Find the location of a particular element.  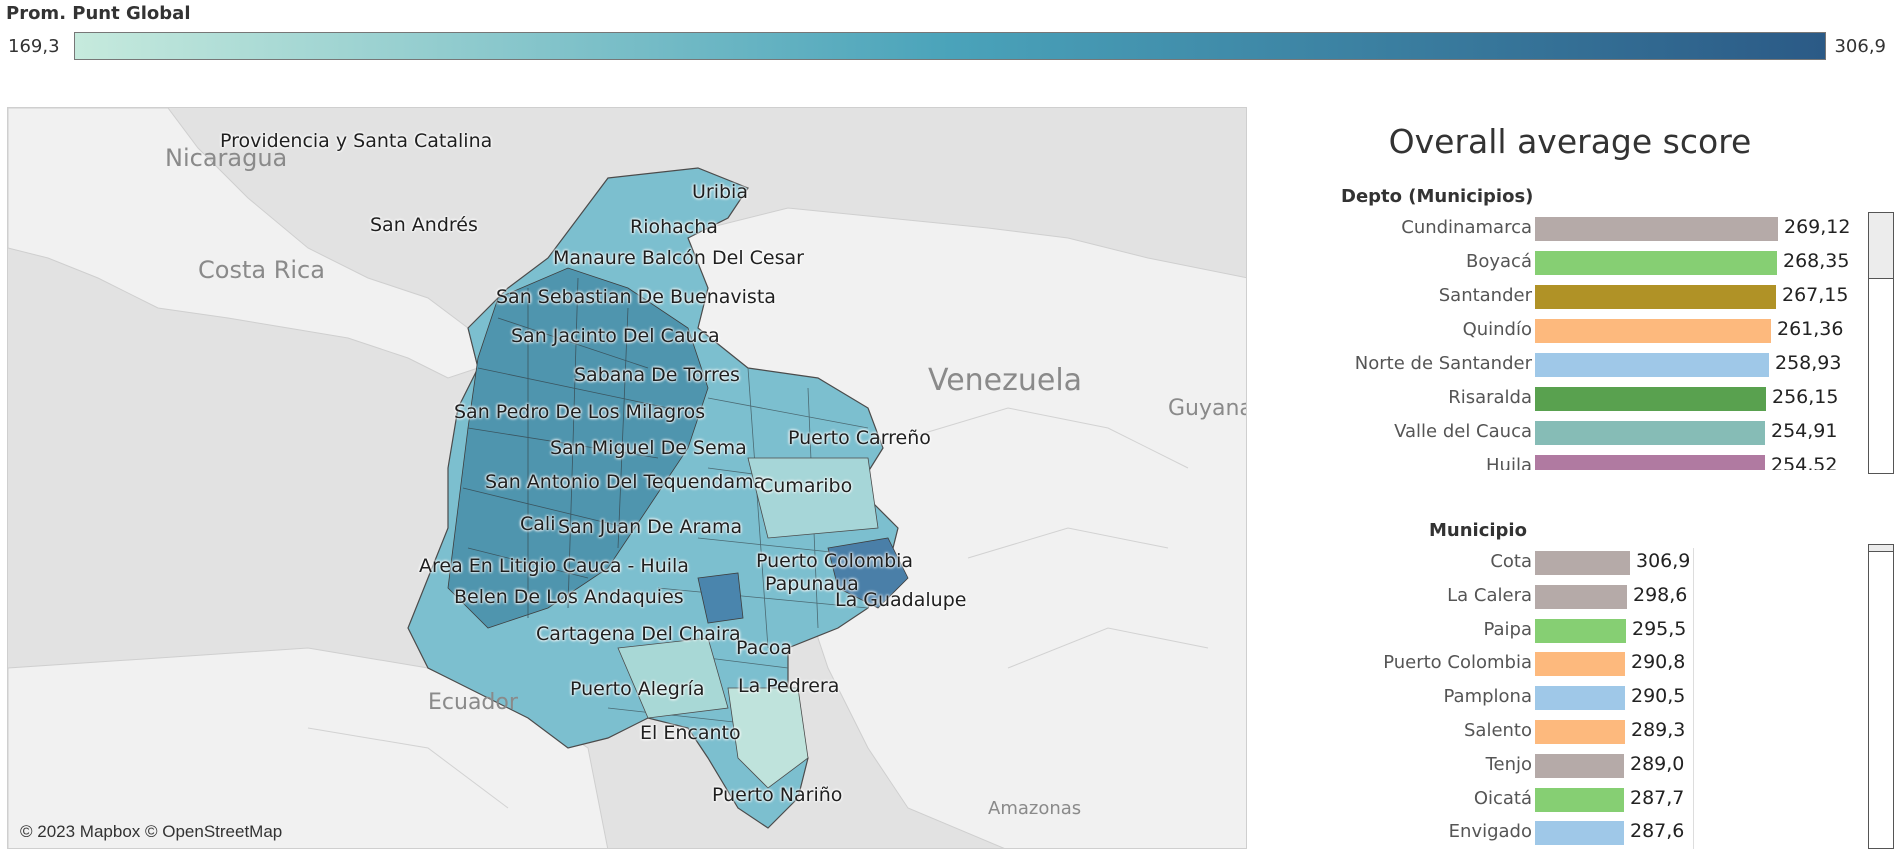

bar-row: Pamplona 290,5 is located at coordinates (1580, 698).